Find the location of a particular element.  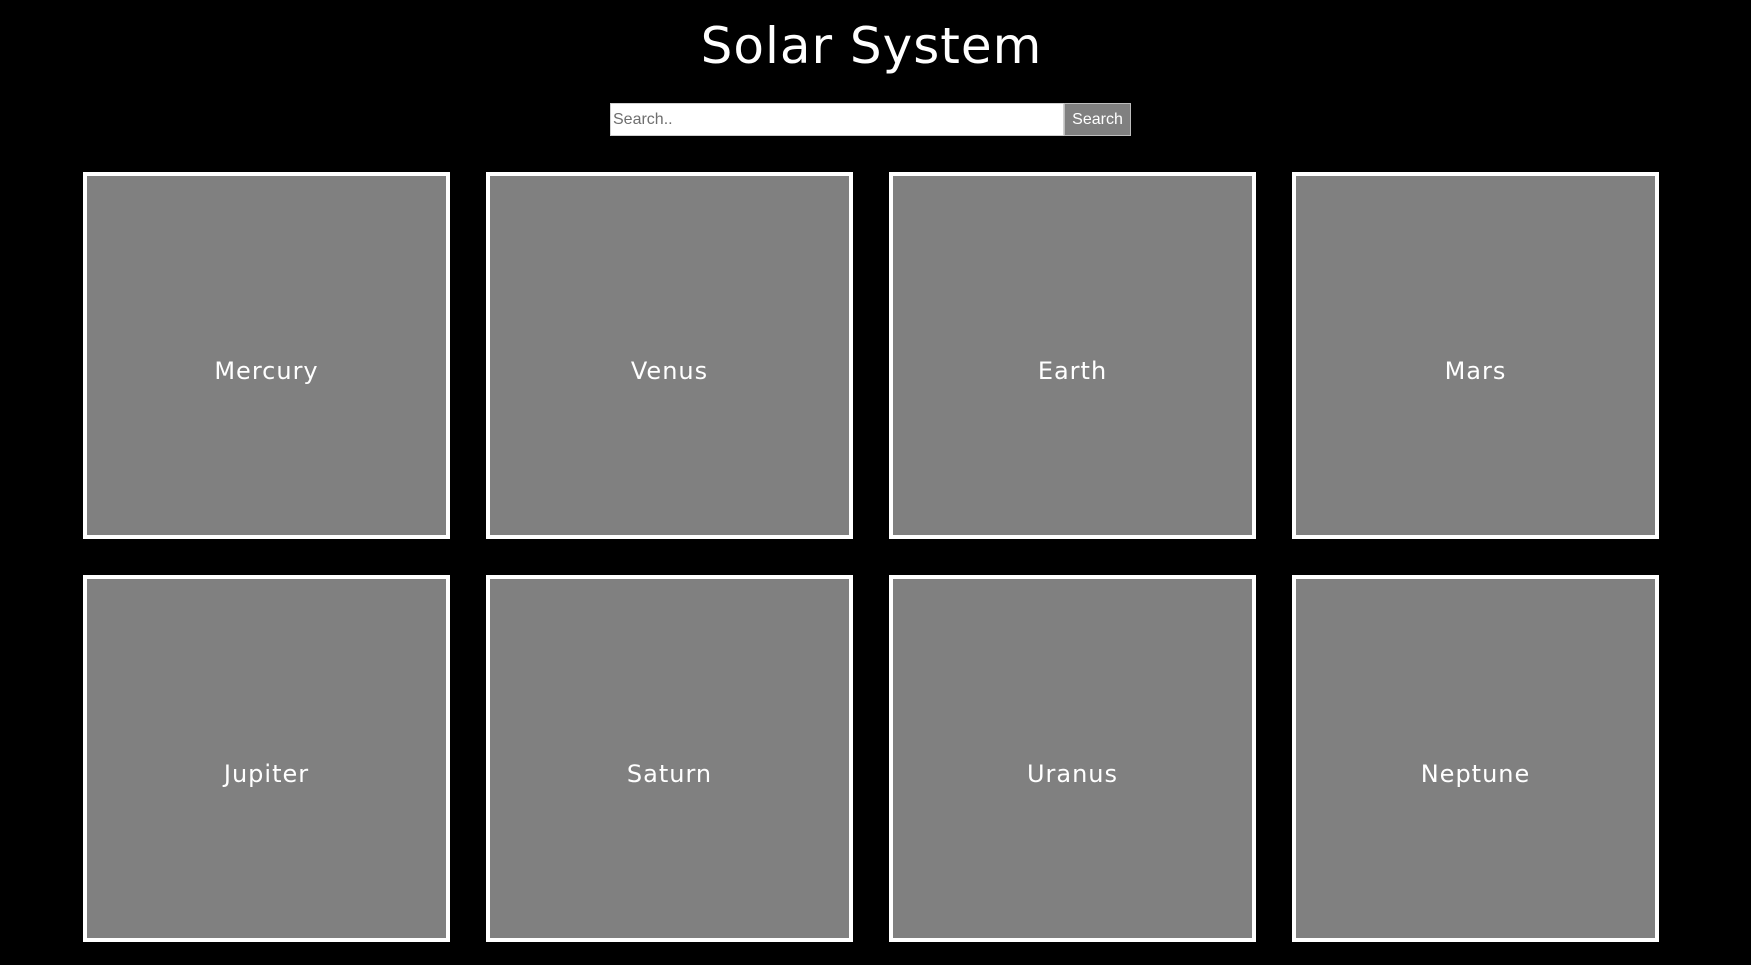

planet-card-mars: Mars is located at coordinates (1475, 355).